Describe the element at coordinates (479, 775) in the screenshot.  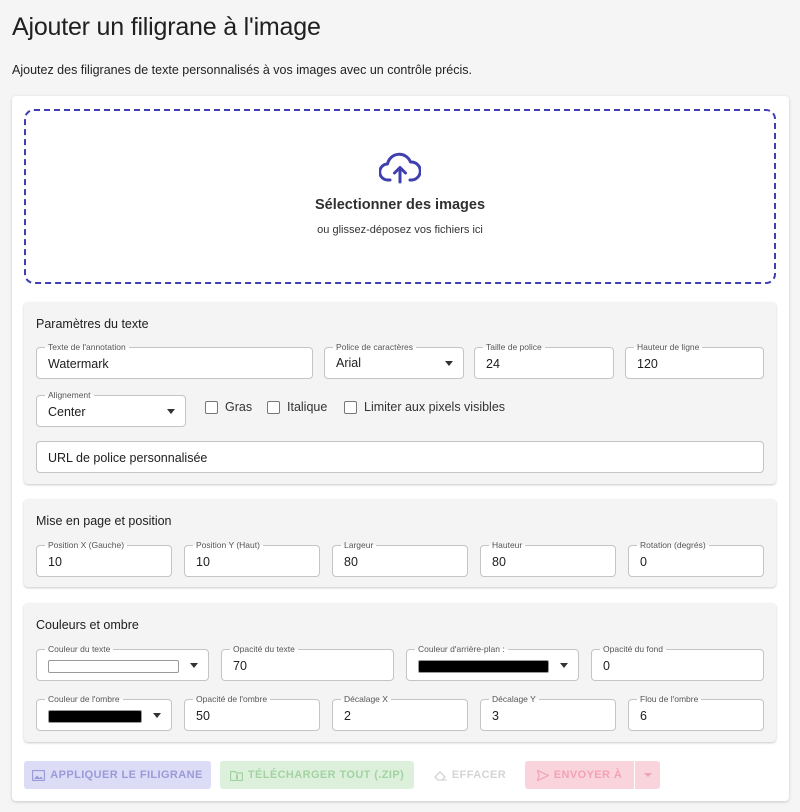
I see `button-label: EFFACER` at that location.